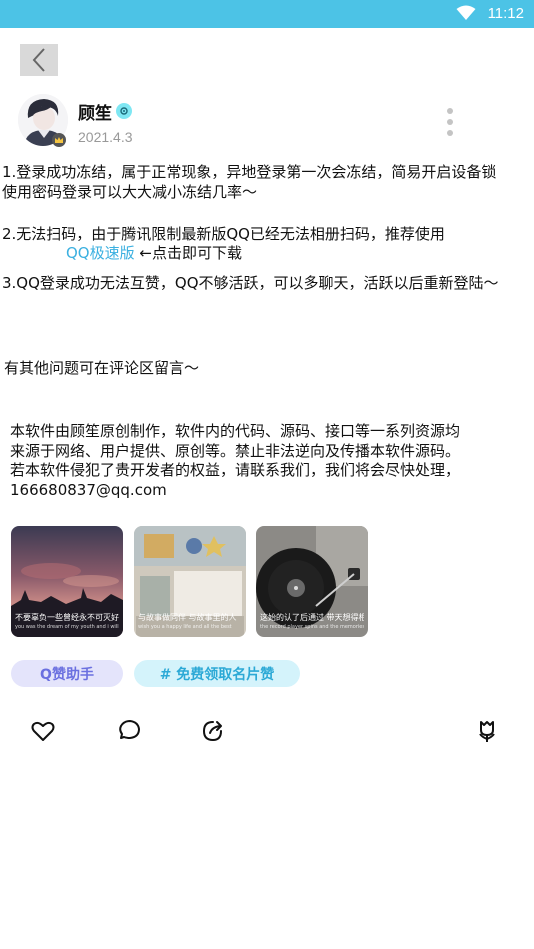  I want to click on post-image-2-subcaption: wish you a happy life and all the best, so click(185, 627).